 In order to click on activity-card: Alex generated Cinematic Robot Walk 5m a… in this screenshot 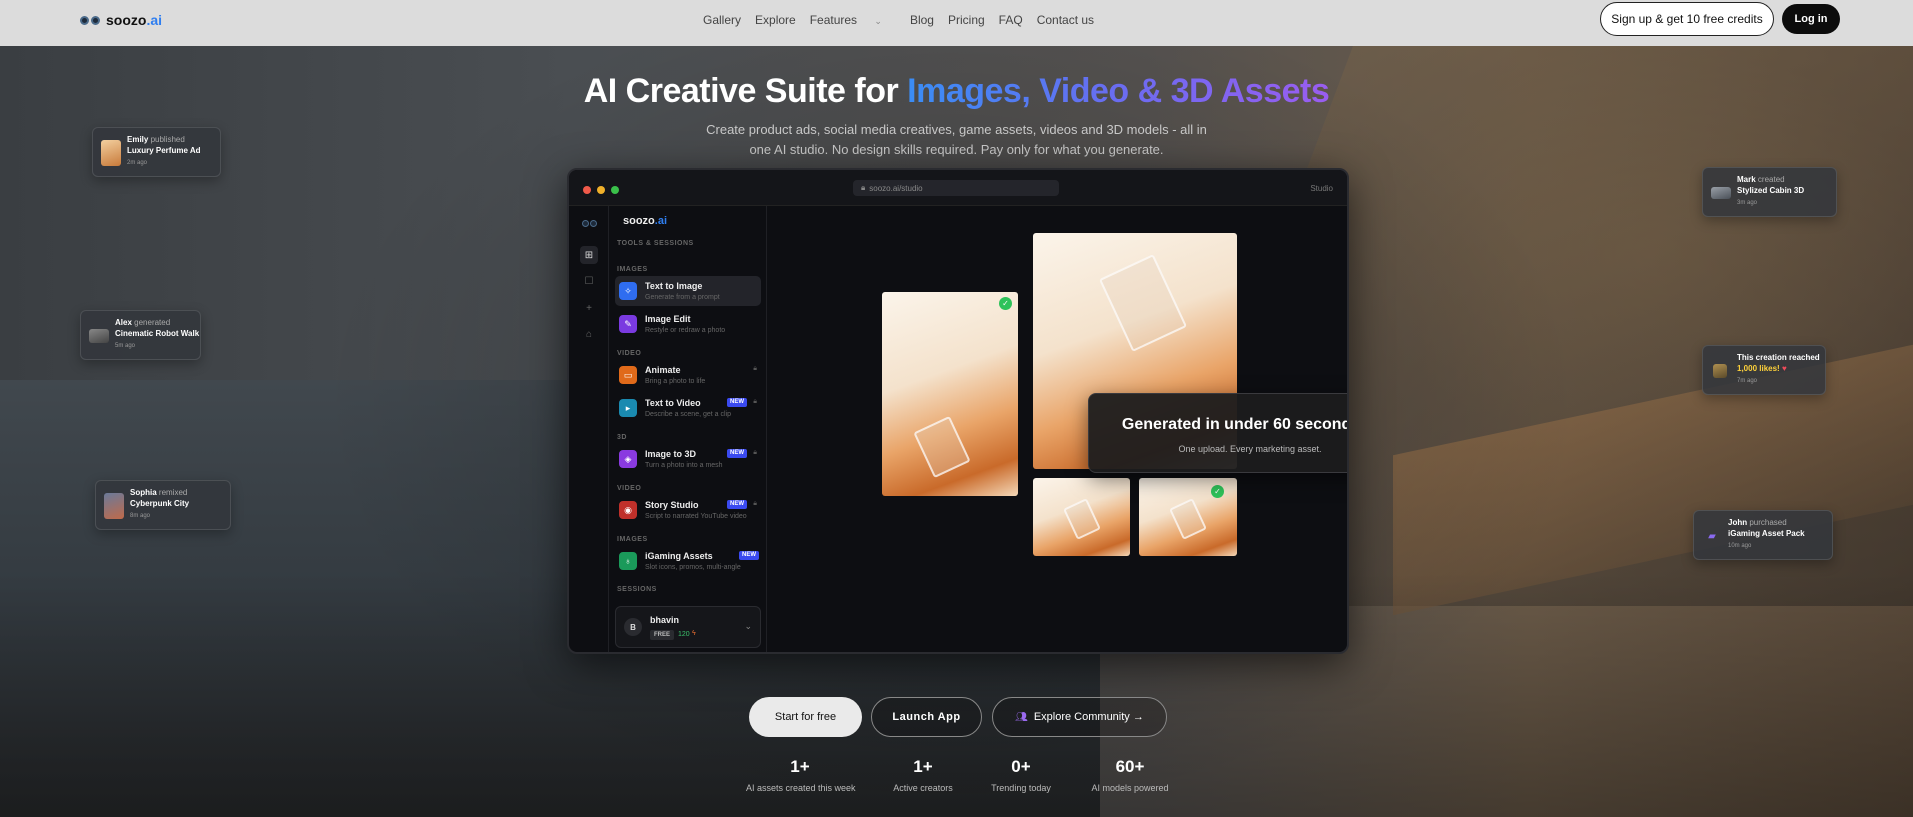, I will do `click(140, 335)`.